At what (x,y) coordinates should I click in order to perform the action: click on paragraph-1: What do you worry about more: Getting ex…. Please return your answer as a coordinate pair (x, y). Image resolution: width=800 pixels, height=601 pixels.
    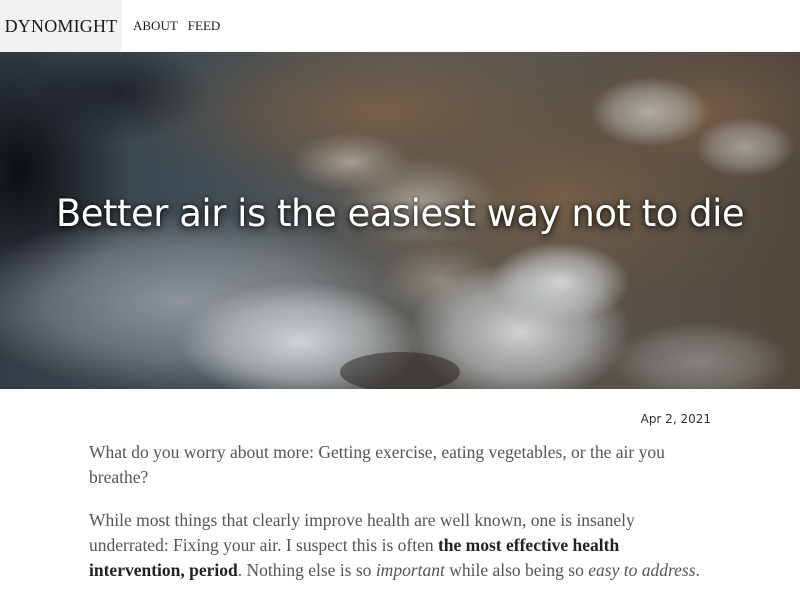
    Looking at the image, I should click on (377, 464).